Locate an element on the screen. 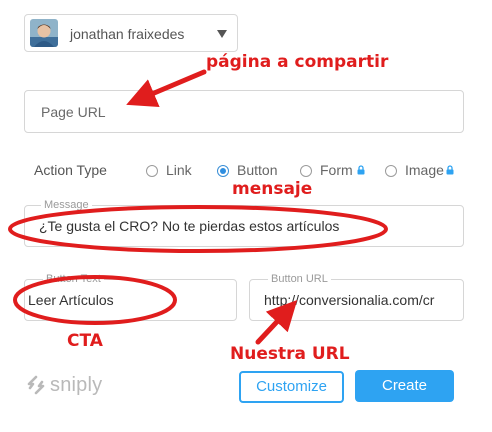  annotation-message: mensaje is located at coordinates (272, 189).